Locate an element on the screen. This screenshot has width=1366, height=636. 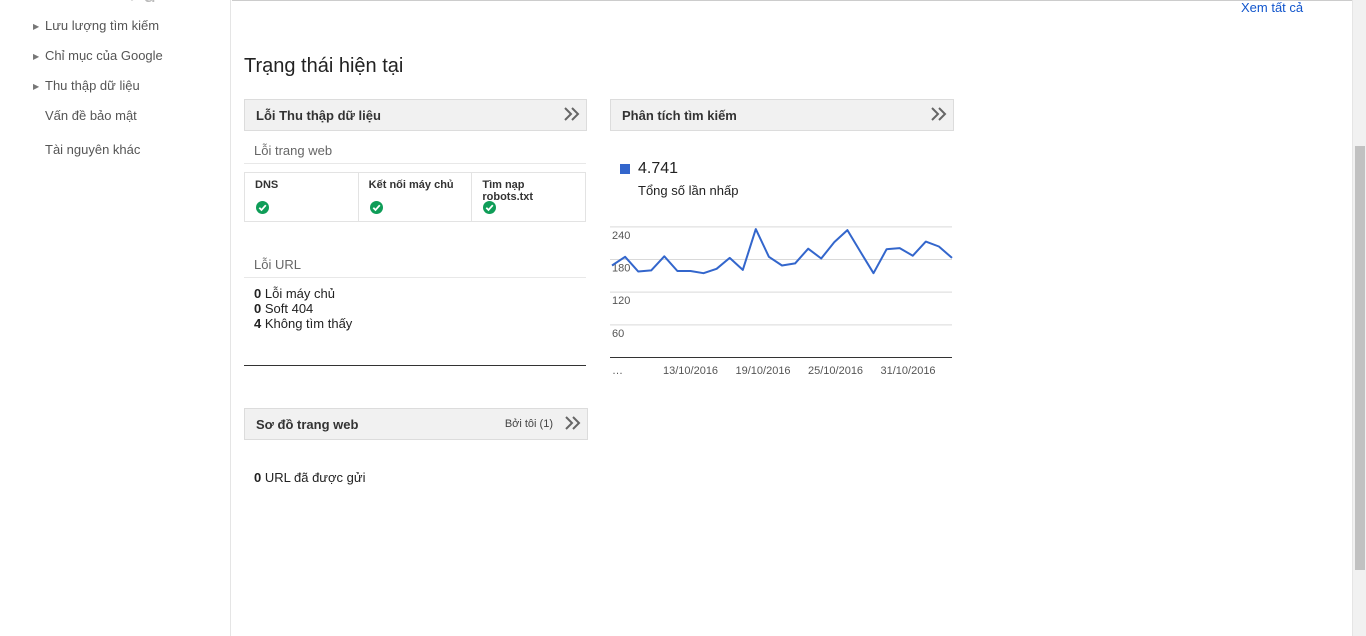
sidebar-item-search-traffic: ▶ Lưu lượng tìm kiếm is located at coordinates (96, 25).